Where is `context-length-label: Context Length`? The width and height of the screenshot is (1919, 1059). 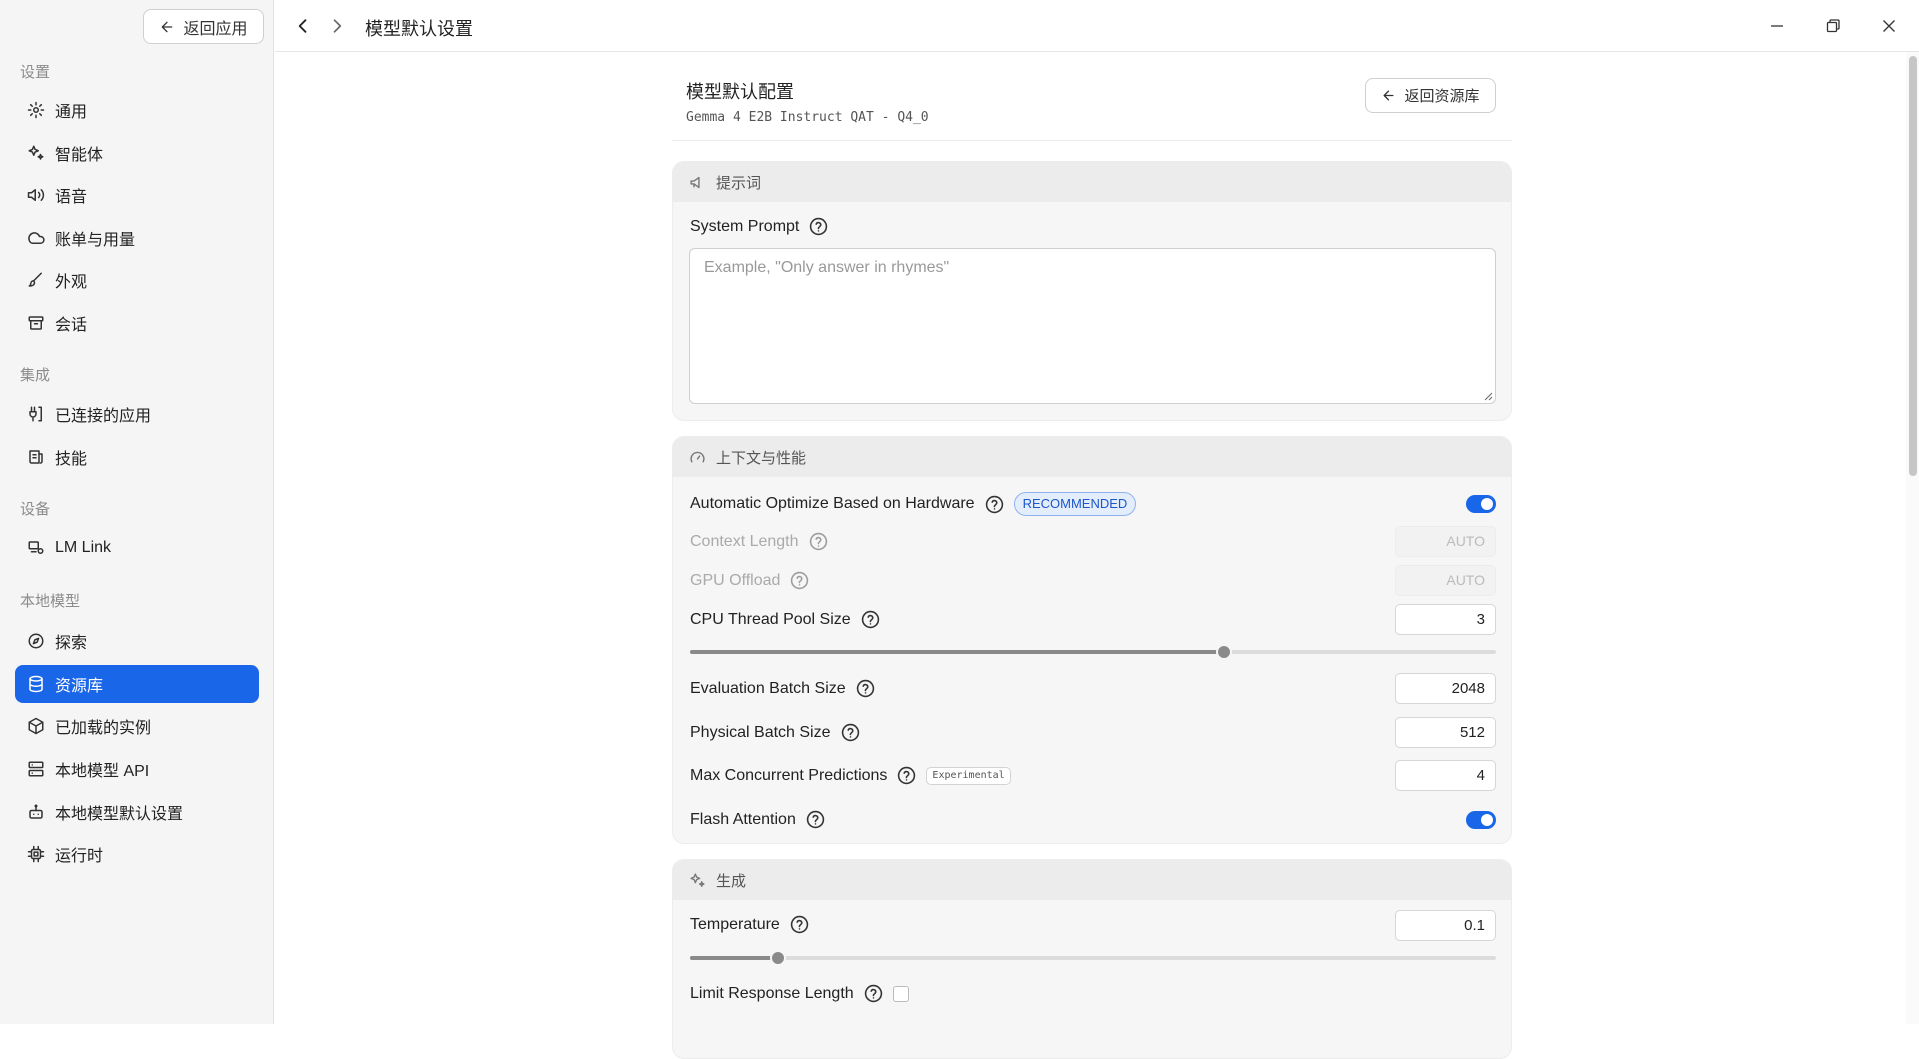 context-length-label: Context Length is located at coordinates (744, 541).